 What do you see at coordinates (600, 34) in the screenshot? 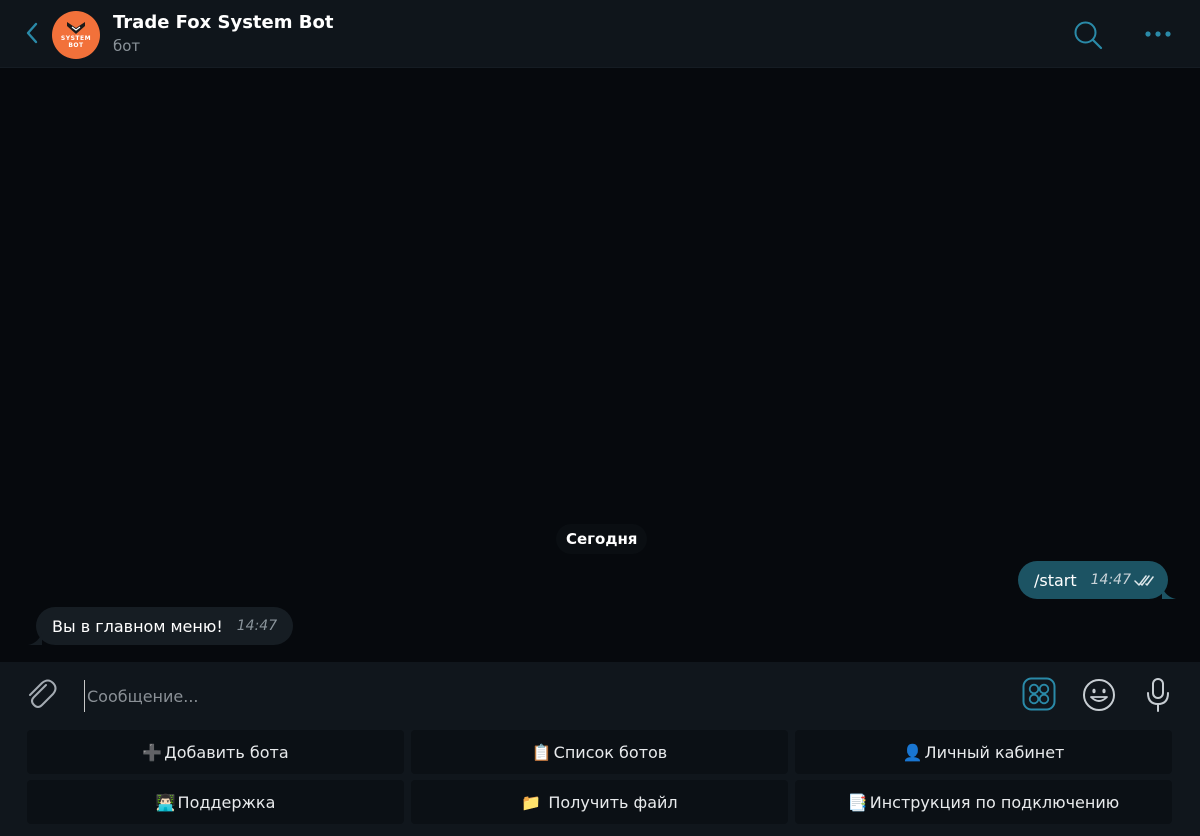
I see `chat-header: SYSTEM BOT Trade Fox System Bot бот` at bounding box center [600, 34].